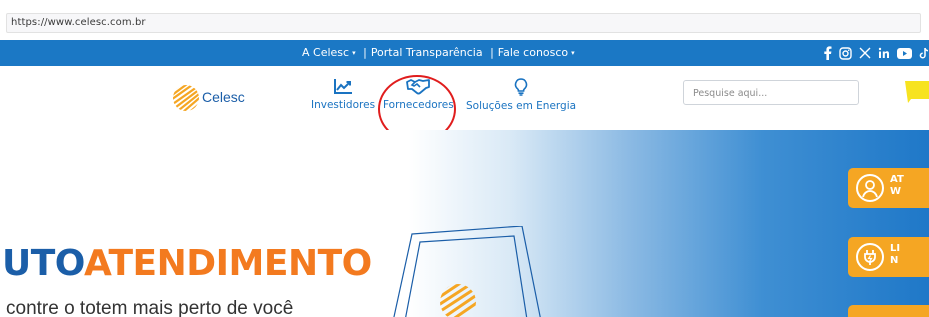 Image resolution: width=929 pixels, height=317 pixels. Describe the element at coordinates (186, 98) in the screenshot. I see `celesc-sun-icon` at that location.